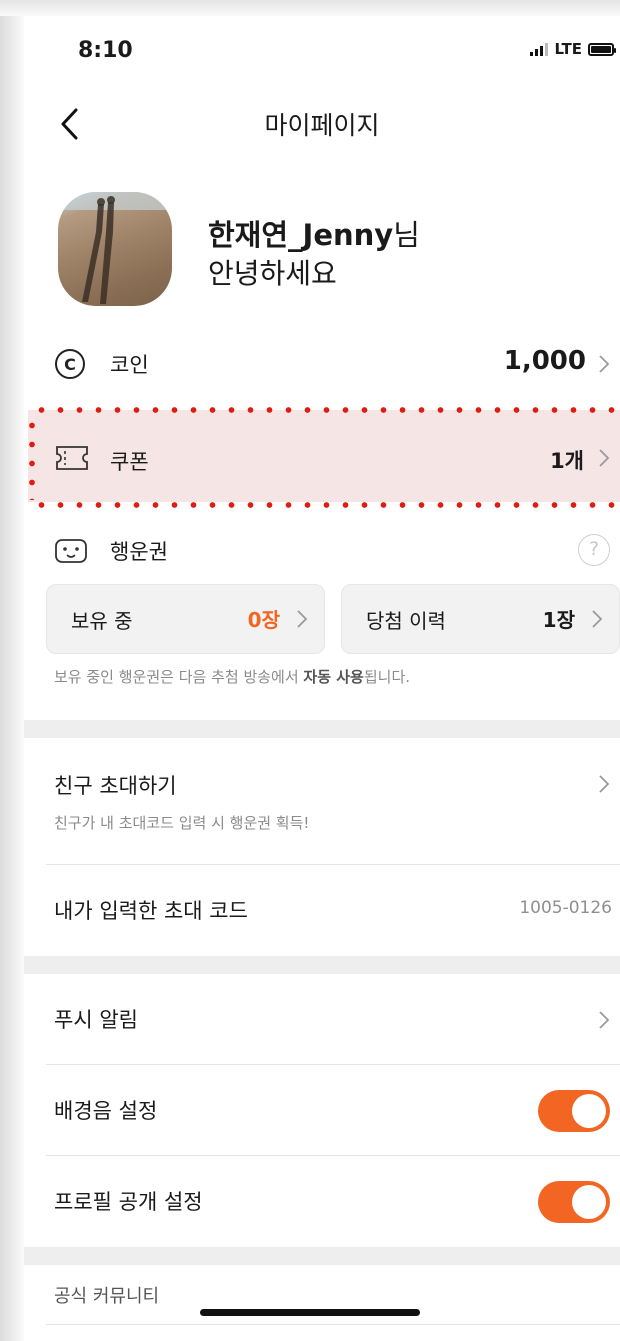 This screenshot has height=1341, width=620. What do you see at coordinates (322, 910) in the screenshot?
I see `entered-invite-code-row: 내가 입력한 초대 코드 1005-0126` at bounding box center [322, 910].